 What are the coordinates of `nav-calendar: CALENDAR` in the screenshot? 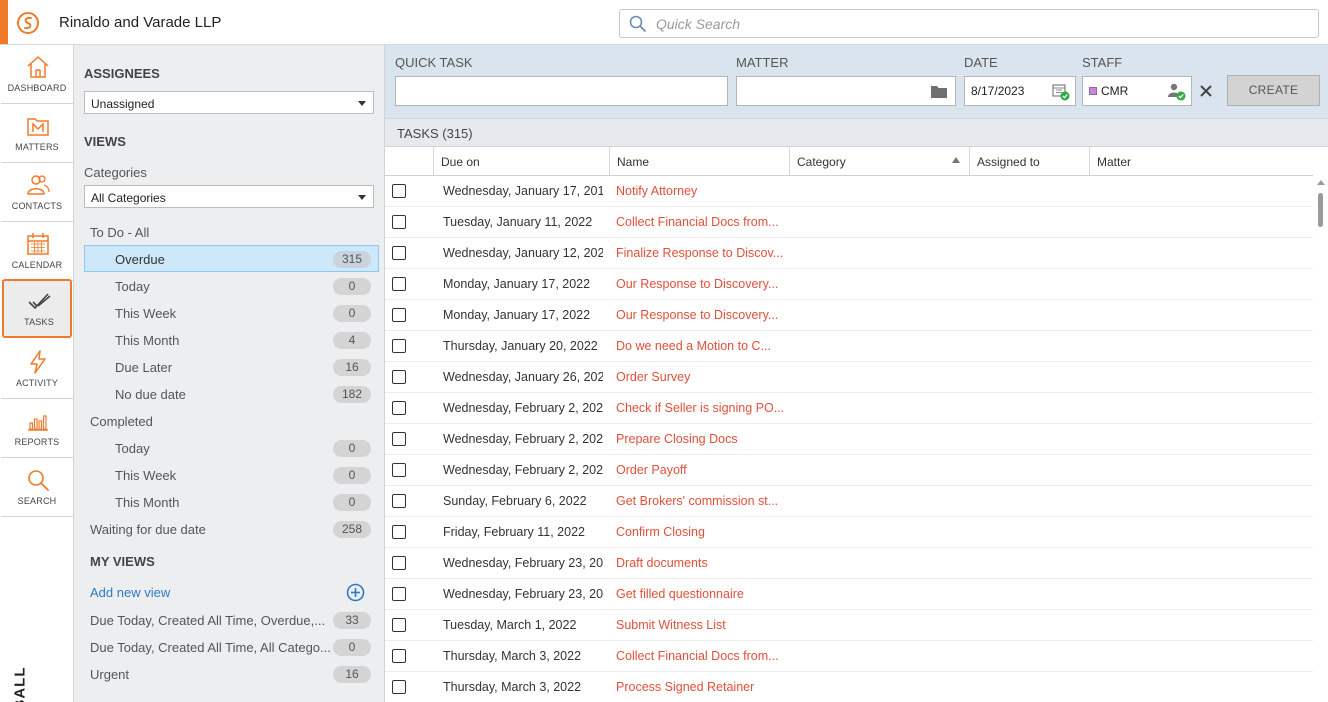 It's located at (37, 251).